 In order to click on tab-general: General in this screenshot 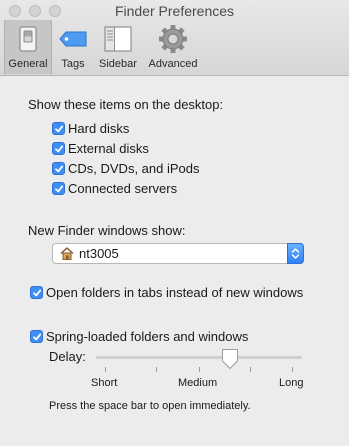, I will do `click(28, 47)`.